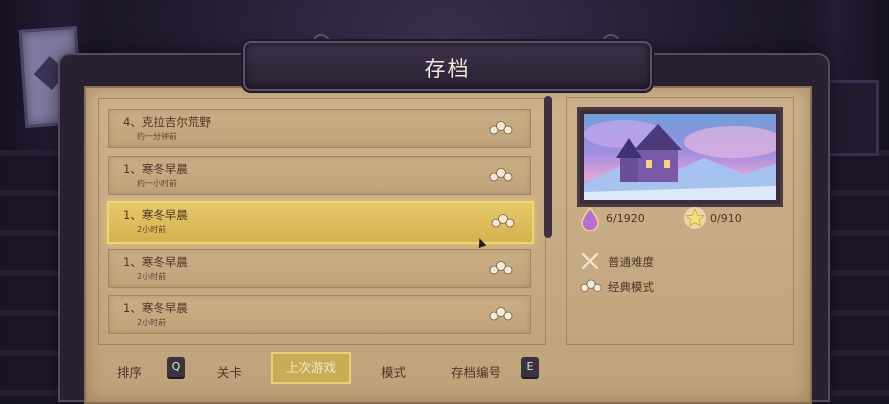 This screenshot has width=889, height=404. What do you see at coordinates (631, 287) in the screenshot?
I see `mode-label: 经典模式` at bounding box center [631, 287].